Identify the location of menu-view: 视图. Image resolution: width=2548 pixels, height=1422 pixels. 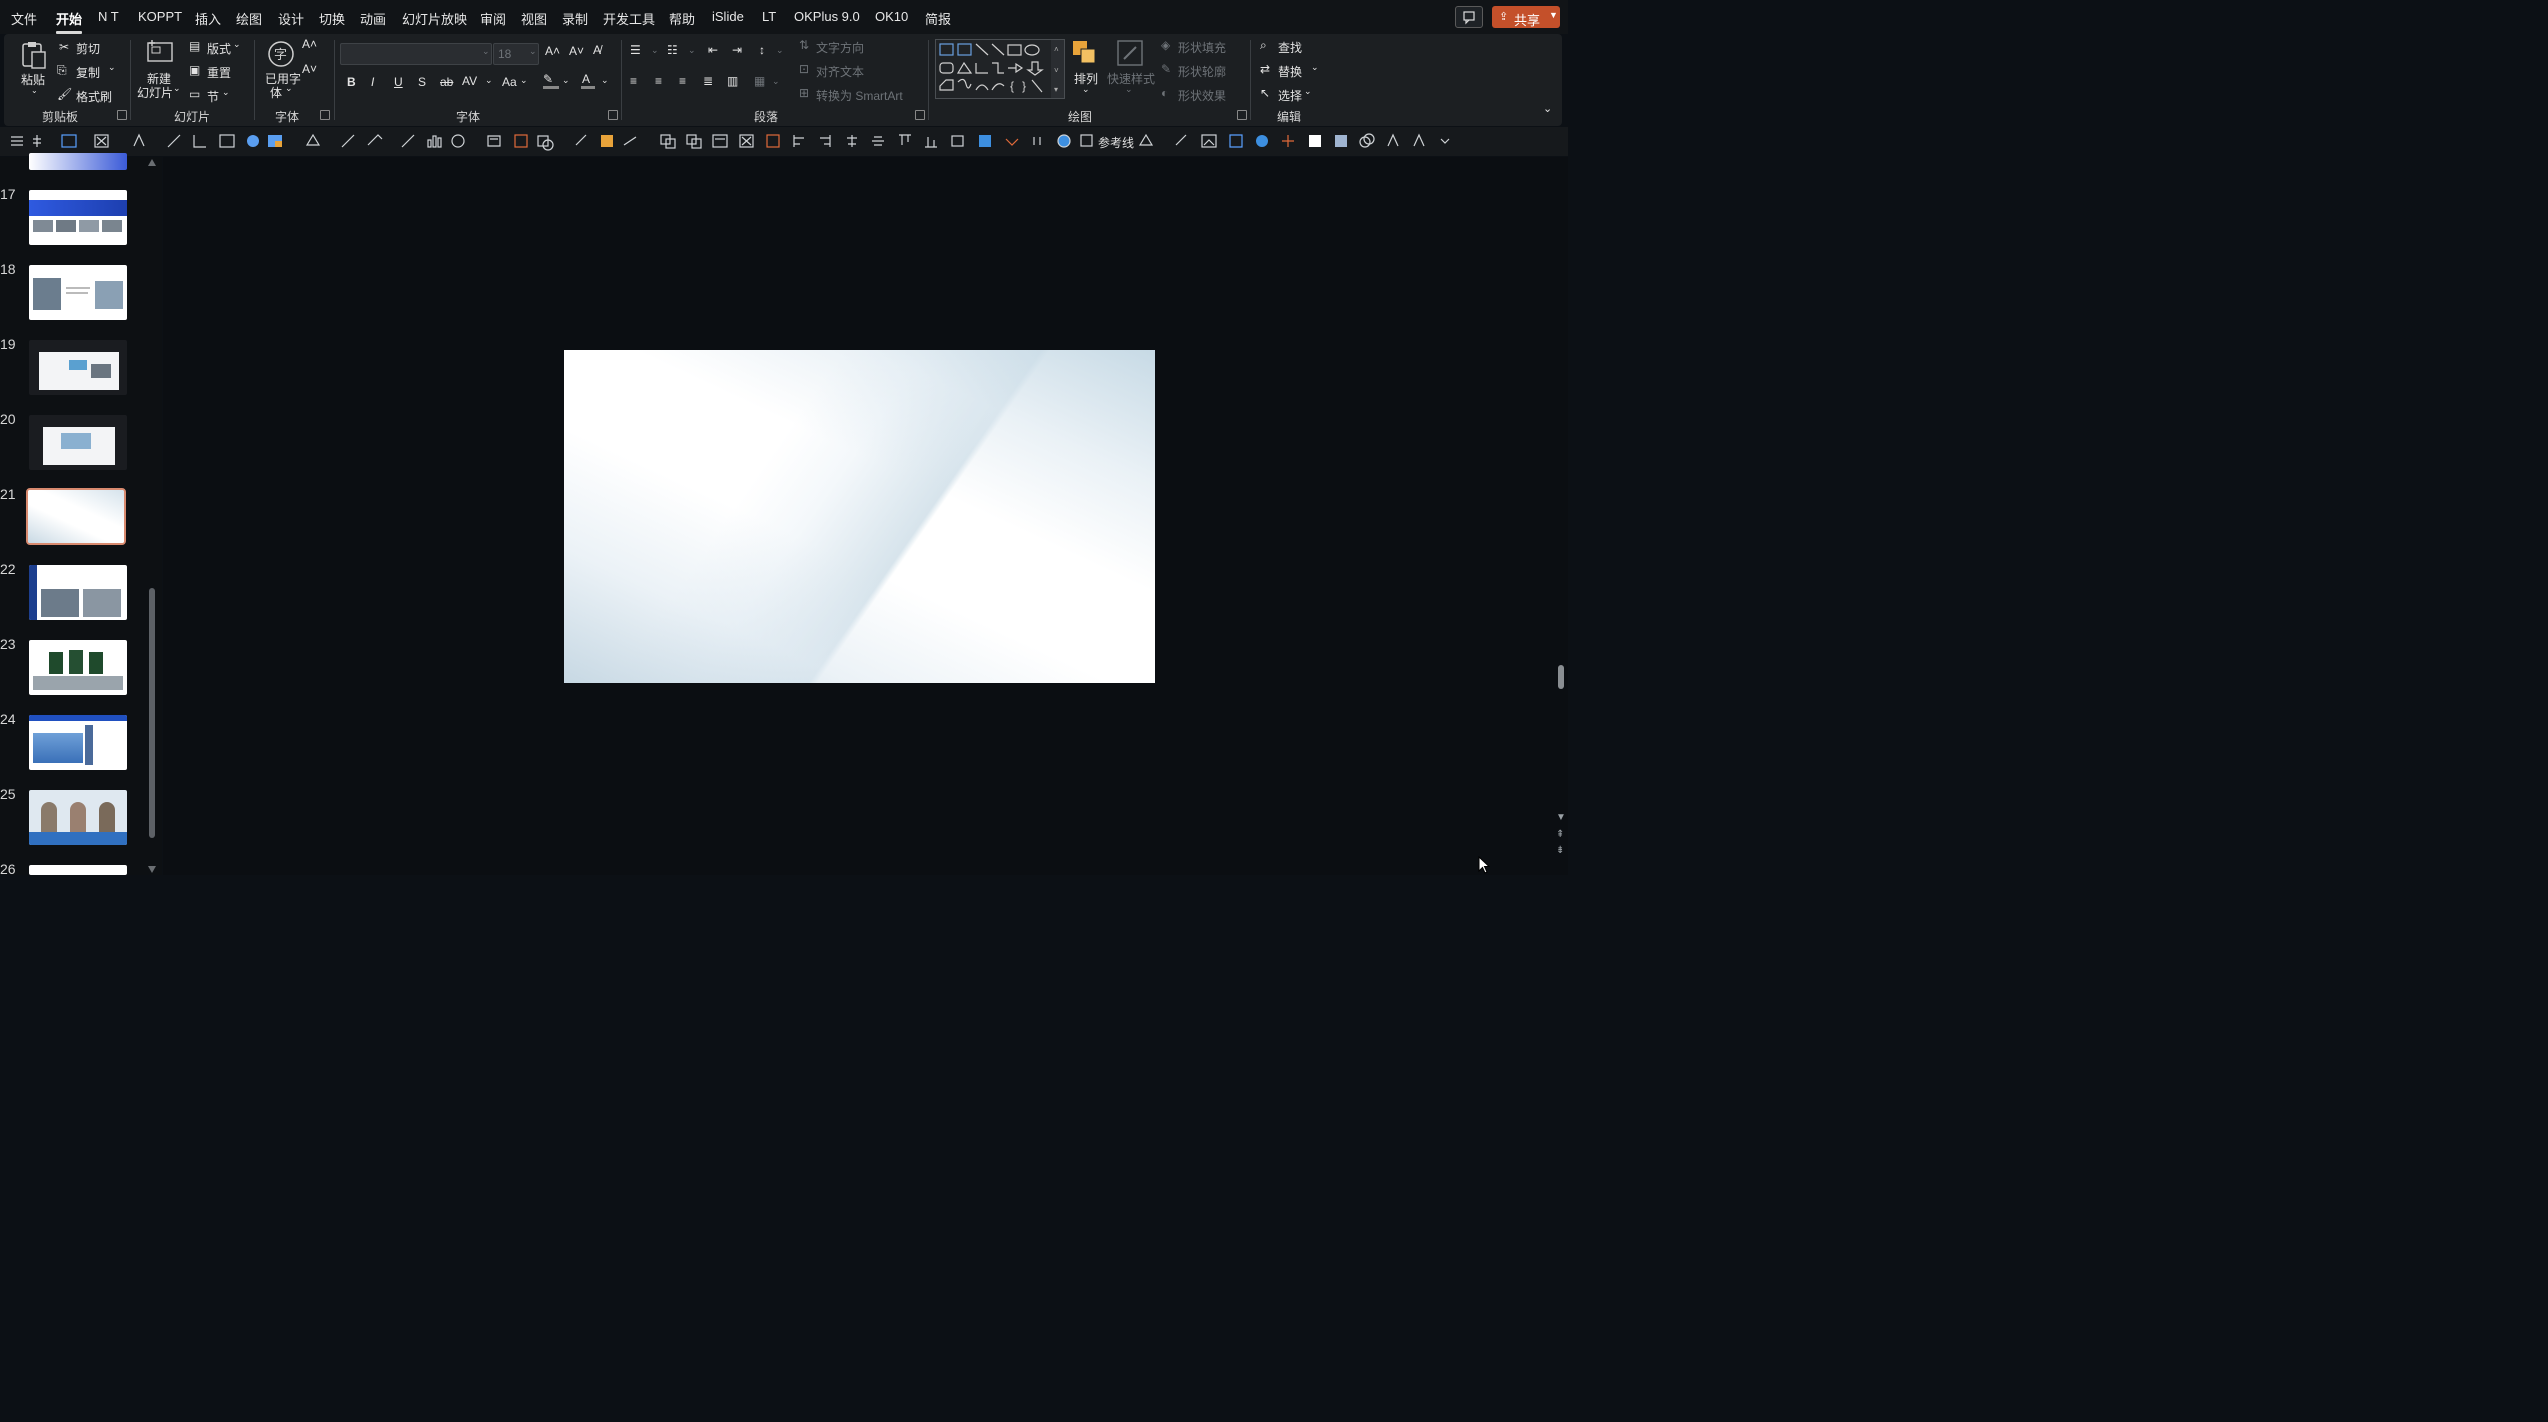
(534, 18).